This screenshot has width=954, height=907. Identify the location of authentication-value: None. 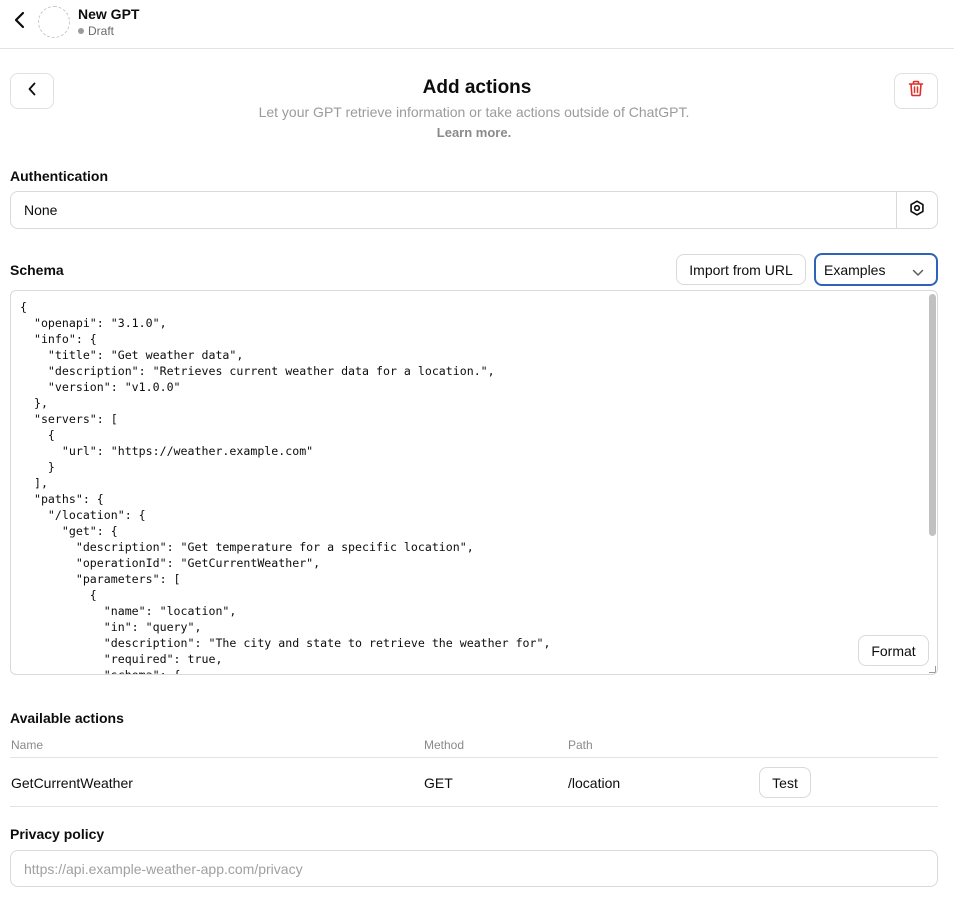
(41, 210).